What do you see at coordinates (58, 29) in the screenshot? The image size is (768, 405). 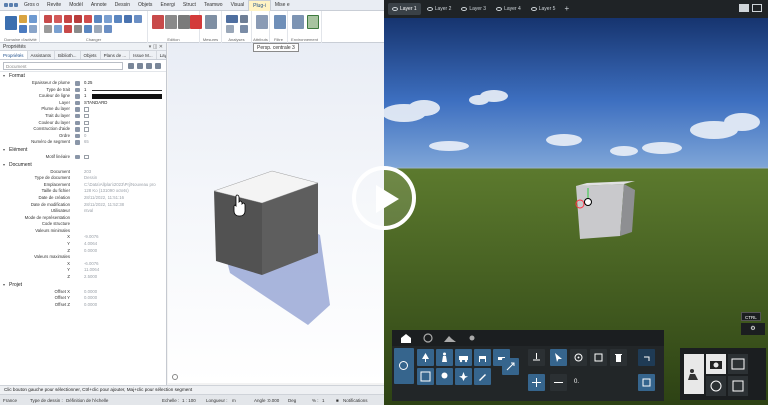 I see `trim-icon` at bounding box center [58, 29].